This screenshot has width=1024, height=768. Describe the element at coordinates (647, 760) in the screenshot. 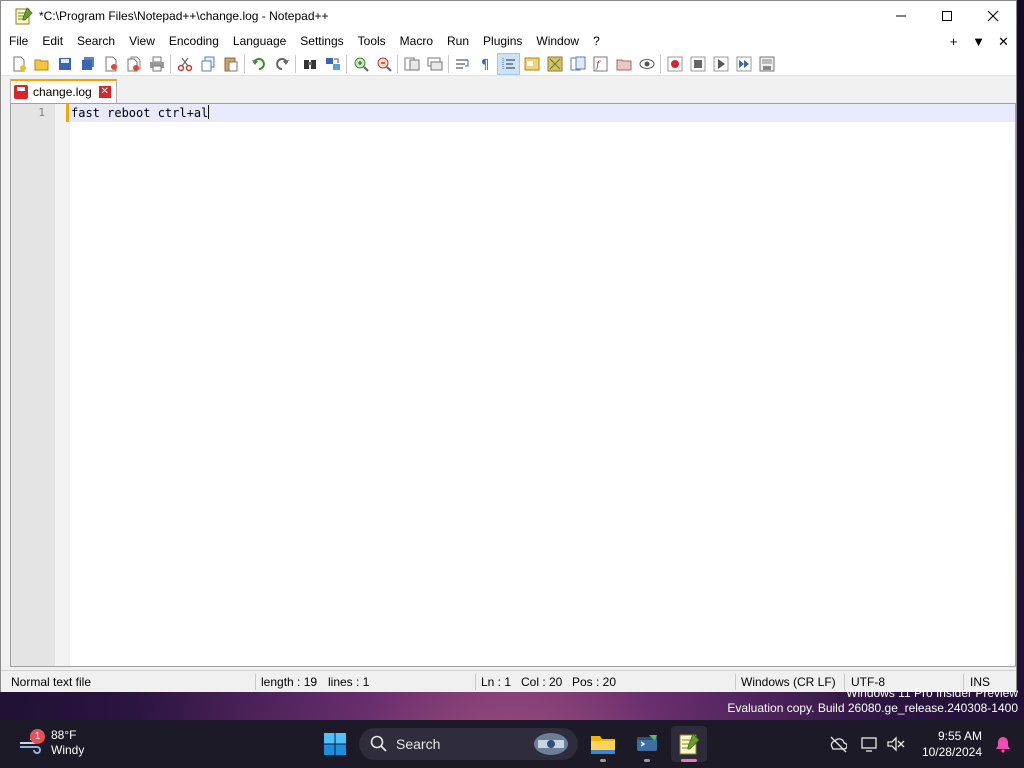

I see `running-indicator` at that location.